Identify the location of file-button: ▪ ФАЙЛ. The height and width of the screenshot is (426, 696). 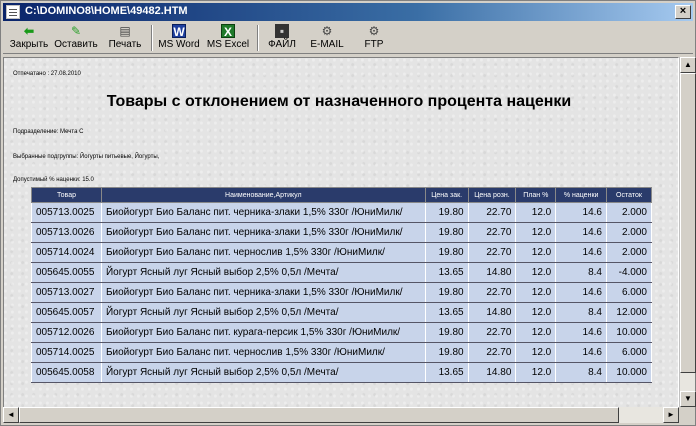
(282, 38).